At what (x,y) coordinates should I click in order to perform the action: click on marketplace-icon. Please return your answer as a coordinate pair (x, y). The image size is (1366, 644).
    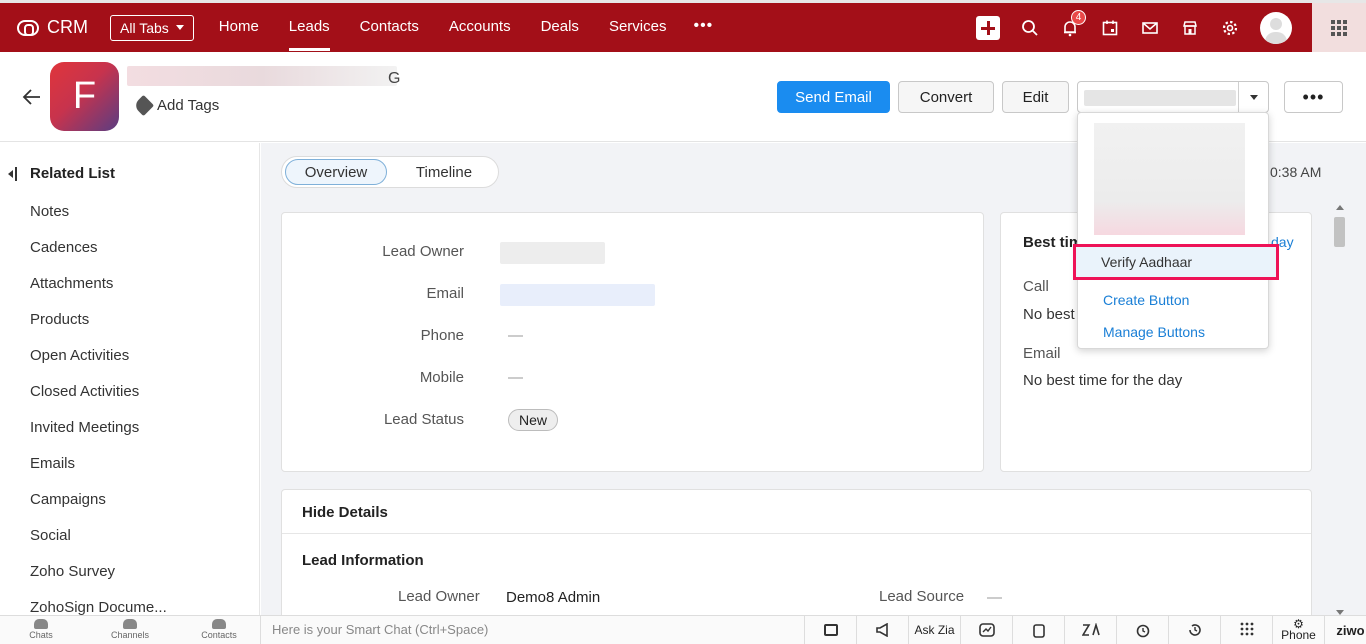
    Looking at the image, I should click on (1190, 28).